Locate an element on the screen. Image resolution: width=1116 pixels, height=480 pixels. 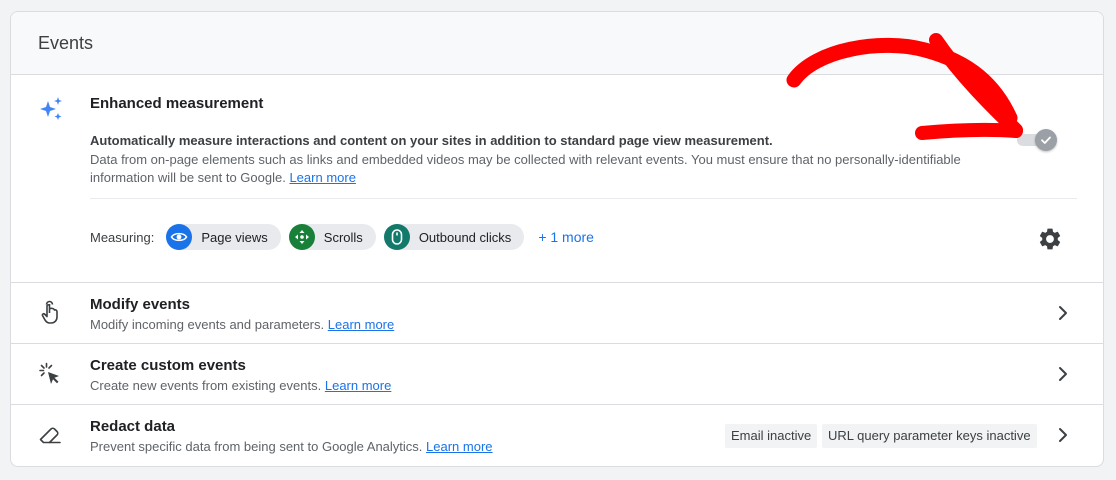
row-title: Modify events is located at coordinates (140, 304).